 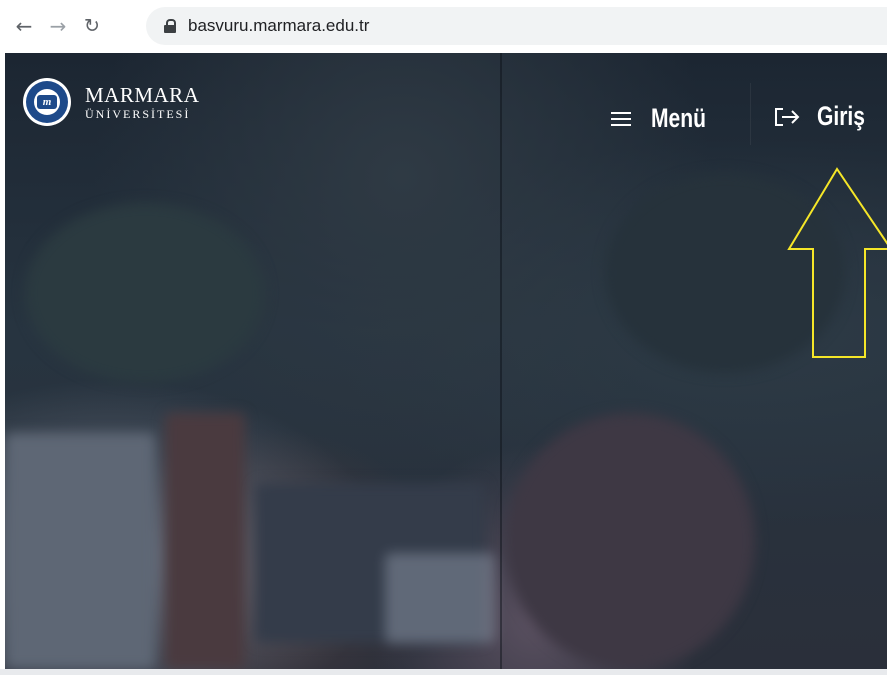 What do you see at coordinates (170, 26) in the screenshot?
I see `lock-icon` at bounding box center [170, 26].